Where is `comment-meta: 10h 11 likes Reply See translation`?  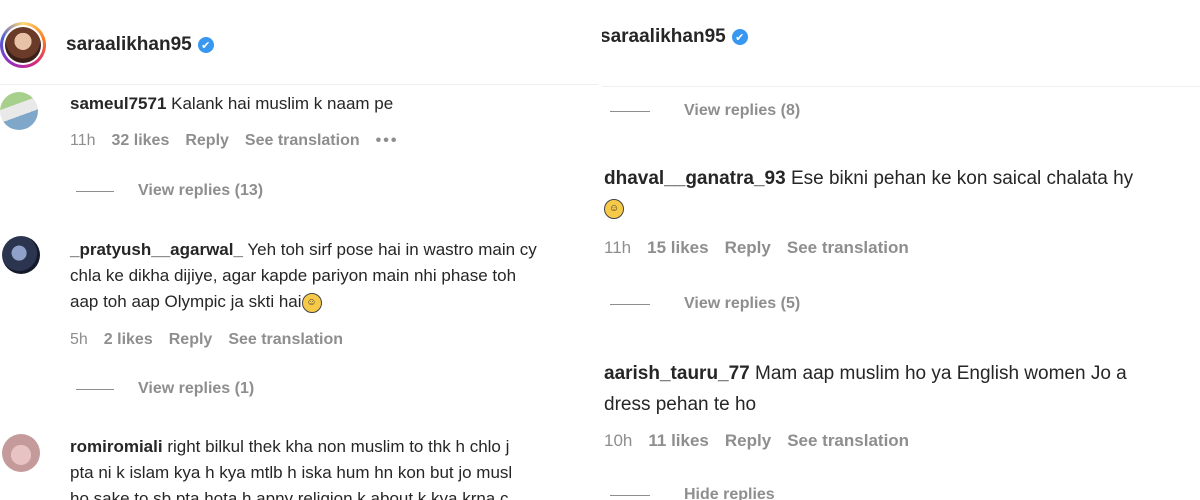 comment-meta: 10h 11 likes Reply See translation is located at coordinates (756, 441).